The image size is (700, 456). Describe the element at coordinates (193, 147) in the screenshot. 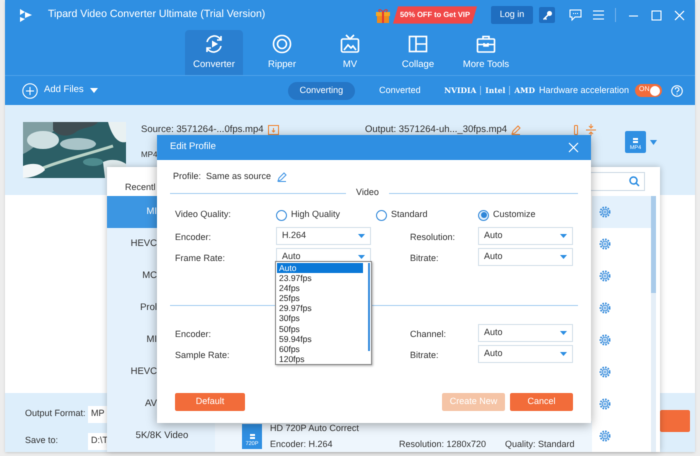

I see `dialog-title: Edit Profile` at that location.